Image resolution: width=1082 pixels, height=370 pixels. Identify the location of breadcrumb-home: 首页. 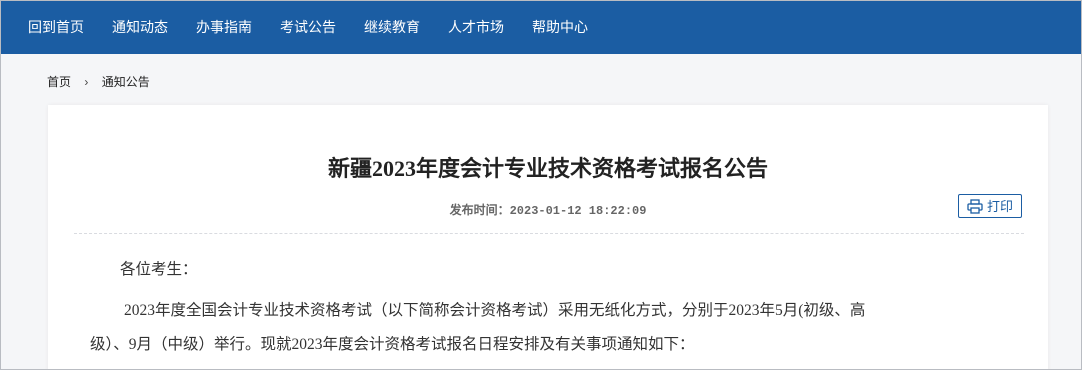
(59, 81).